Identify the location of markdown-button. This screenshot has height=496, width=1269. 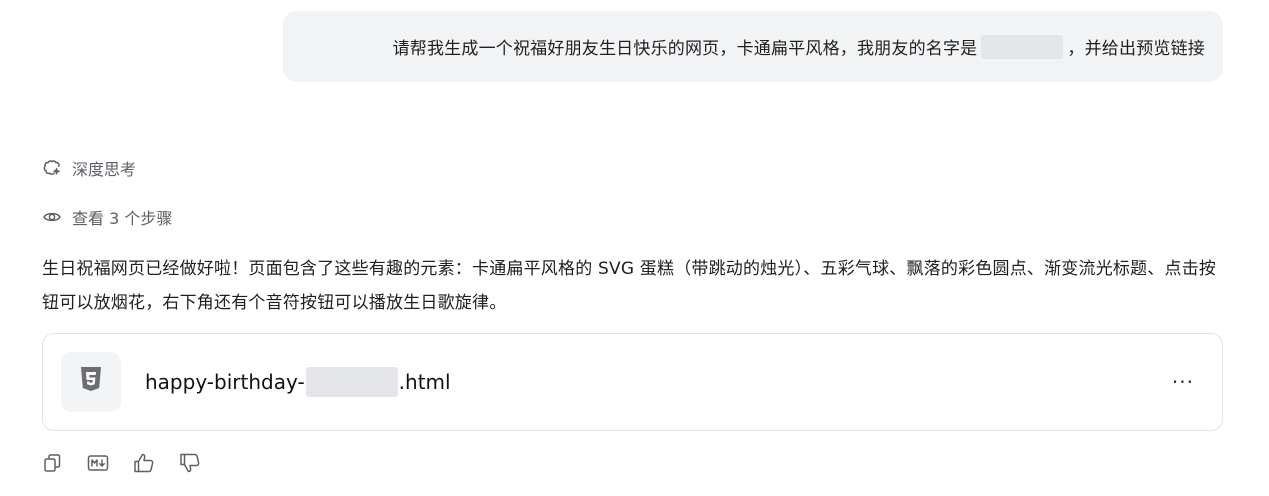
(98, 465).